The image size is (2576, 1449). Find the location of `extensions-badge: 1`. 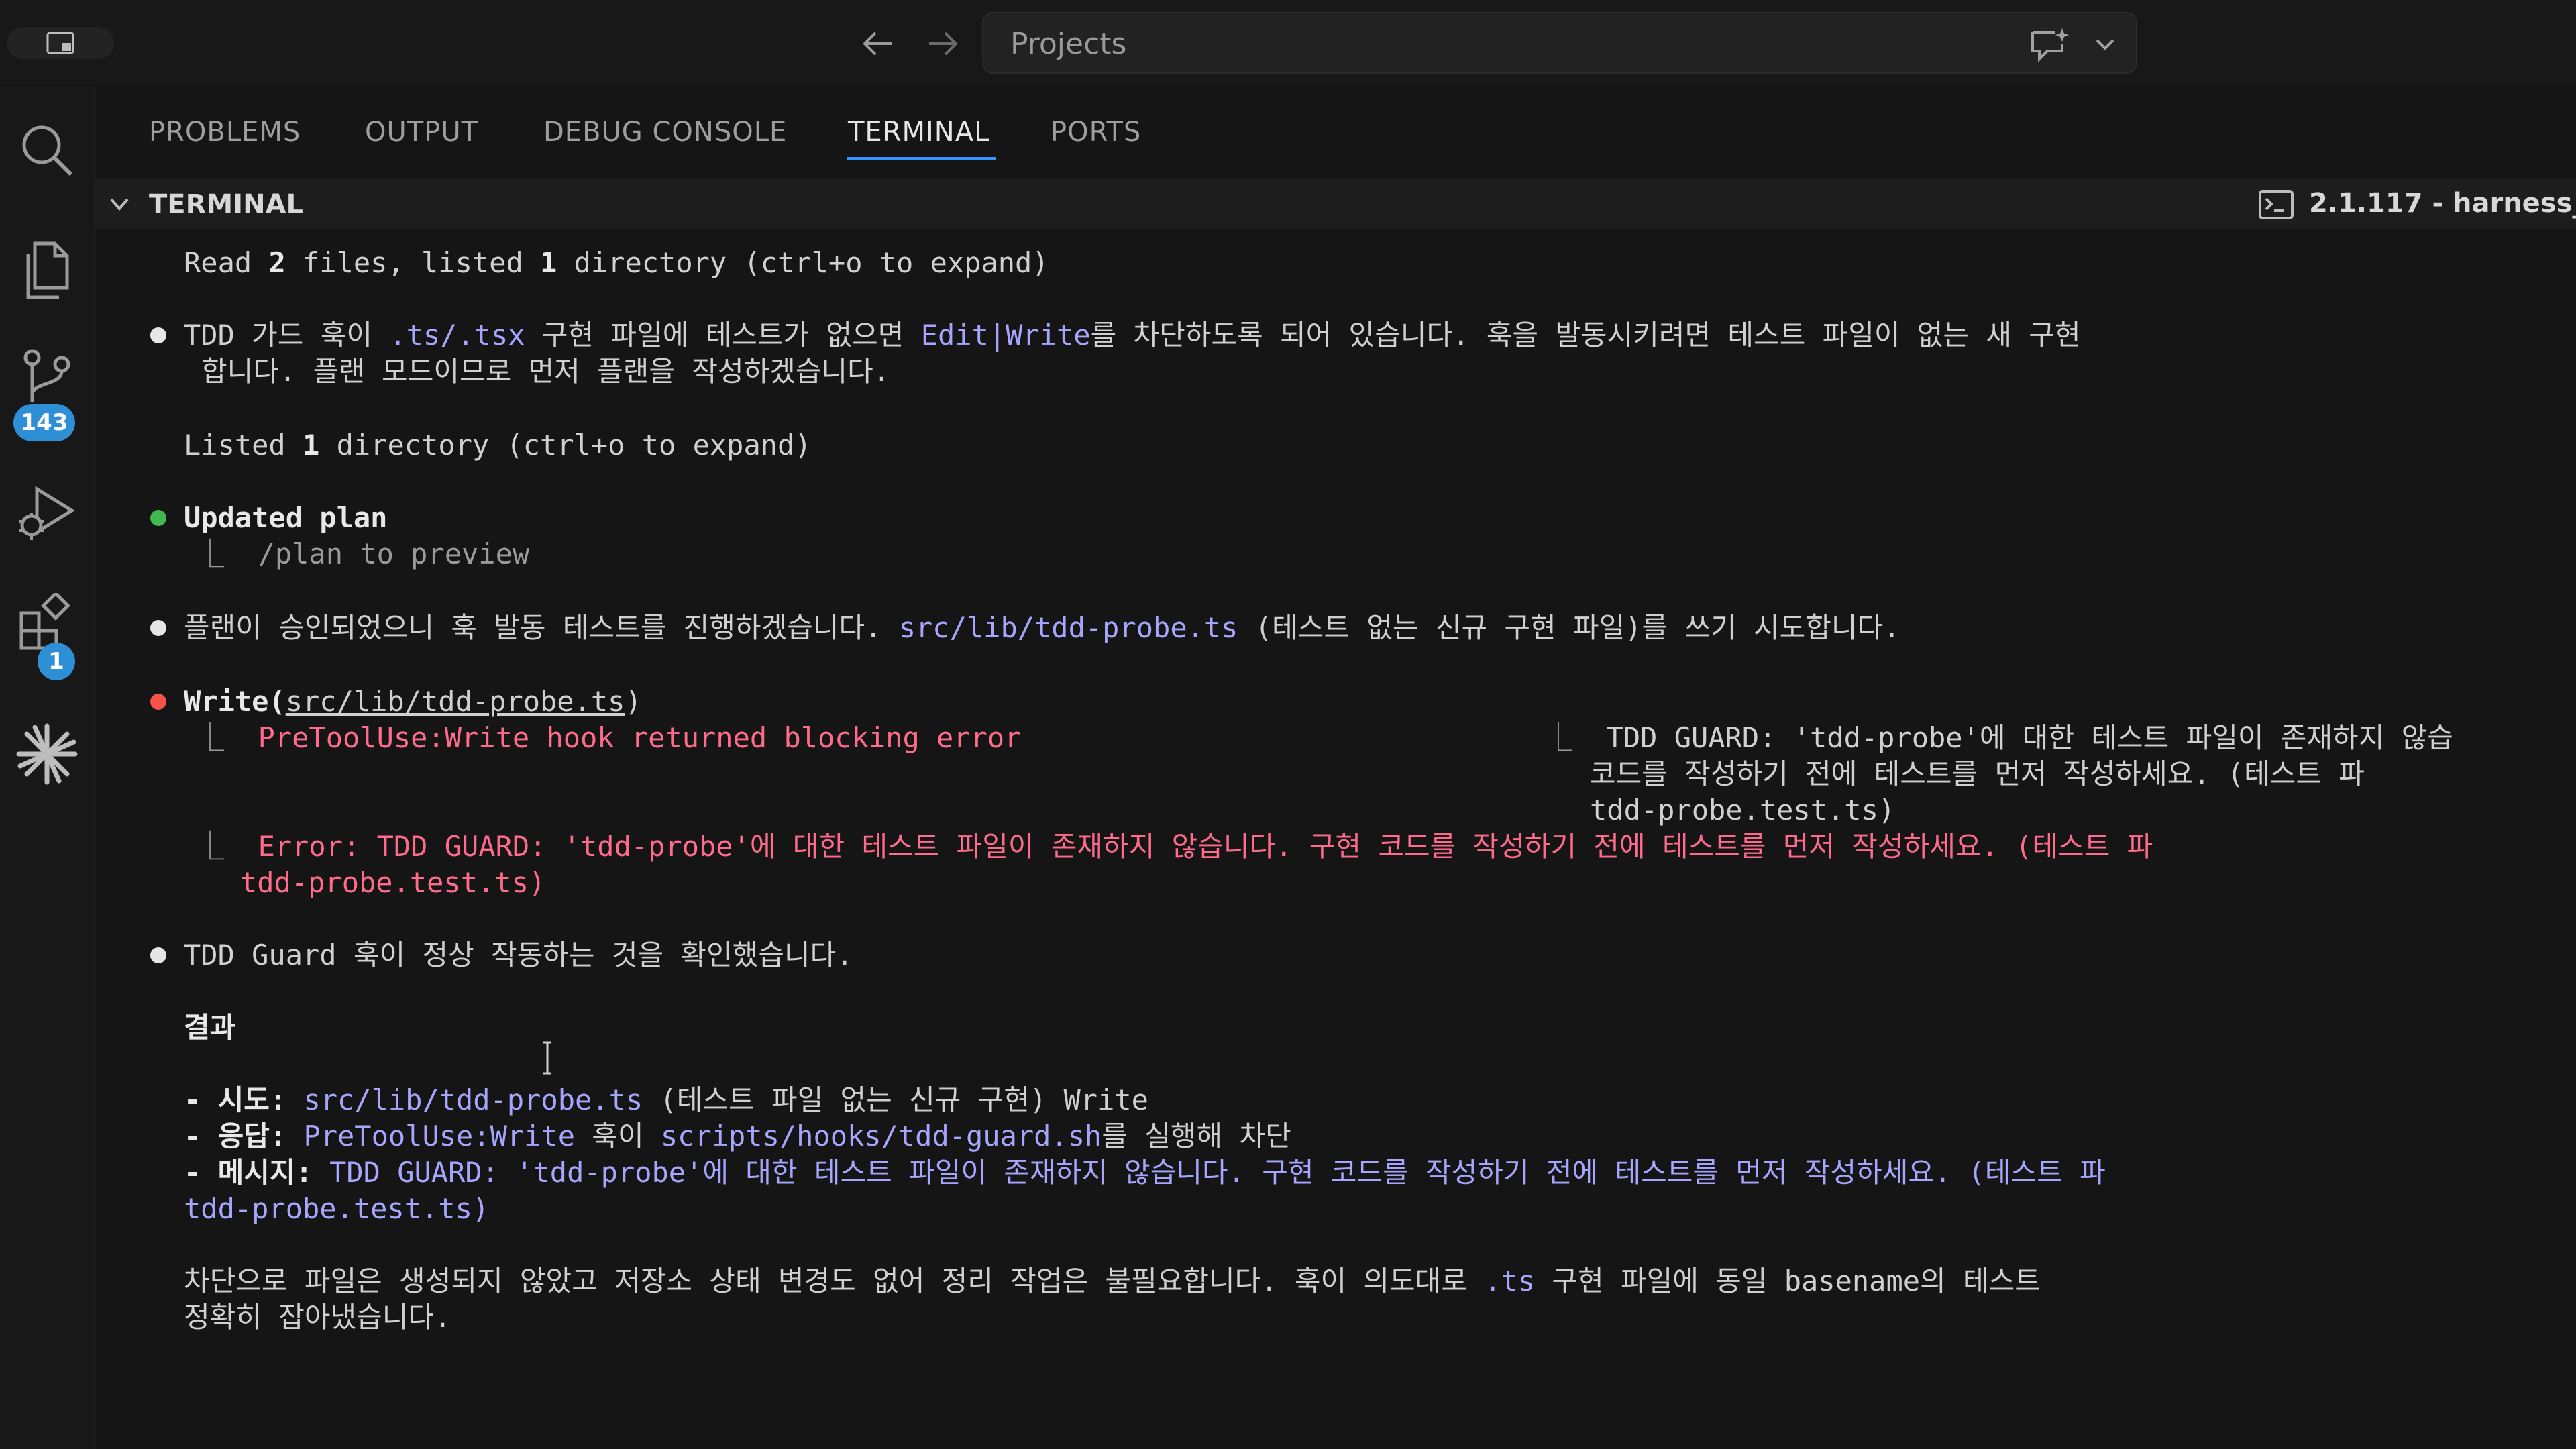

extensions-badge: 1 is located at coordinates (56, 661).